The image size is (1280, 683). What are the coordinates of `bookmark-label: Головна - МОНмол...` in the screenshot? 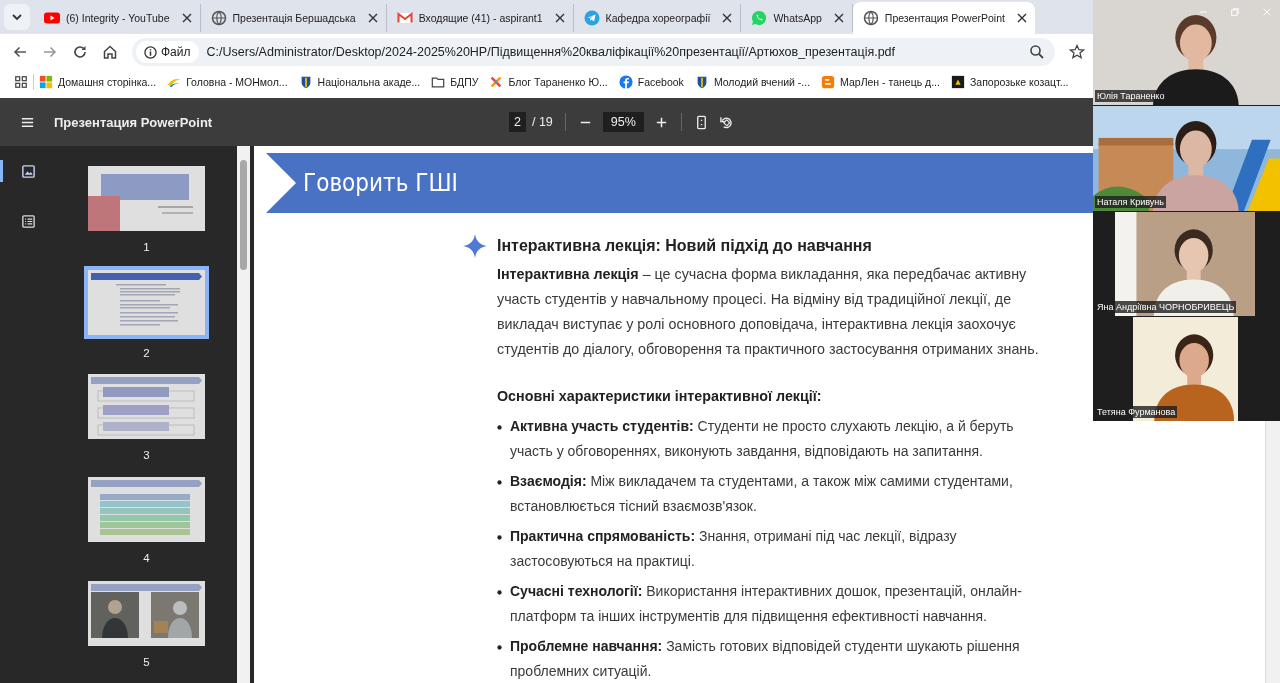 It's located at (237, 82).